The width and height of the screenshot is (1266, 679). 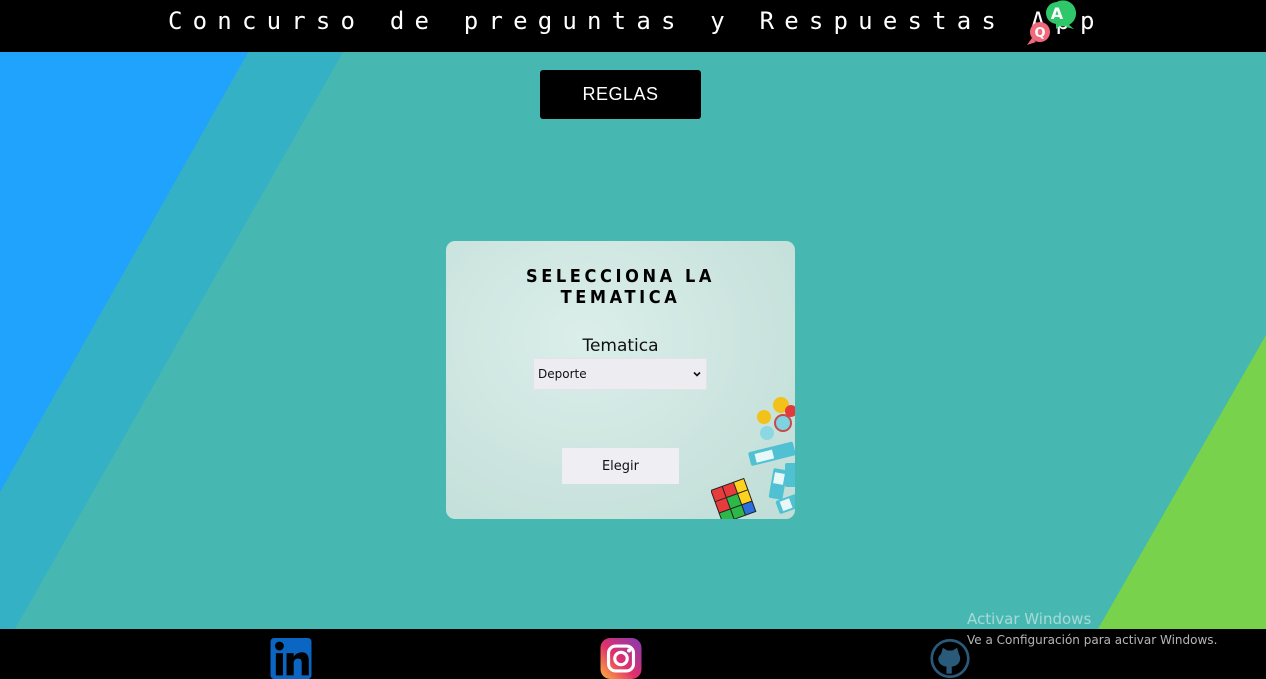 What do you see at coordinates (620, 346) in the screenshot?
I see `topic-label: Tematica` at bounding box center [620, 346].